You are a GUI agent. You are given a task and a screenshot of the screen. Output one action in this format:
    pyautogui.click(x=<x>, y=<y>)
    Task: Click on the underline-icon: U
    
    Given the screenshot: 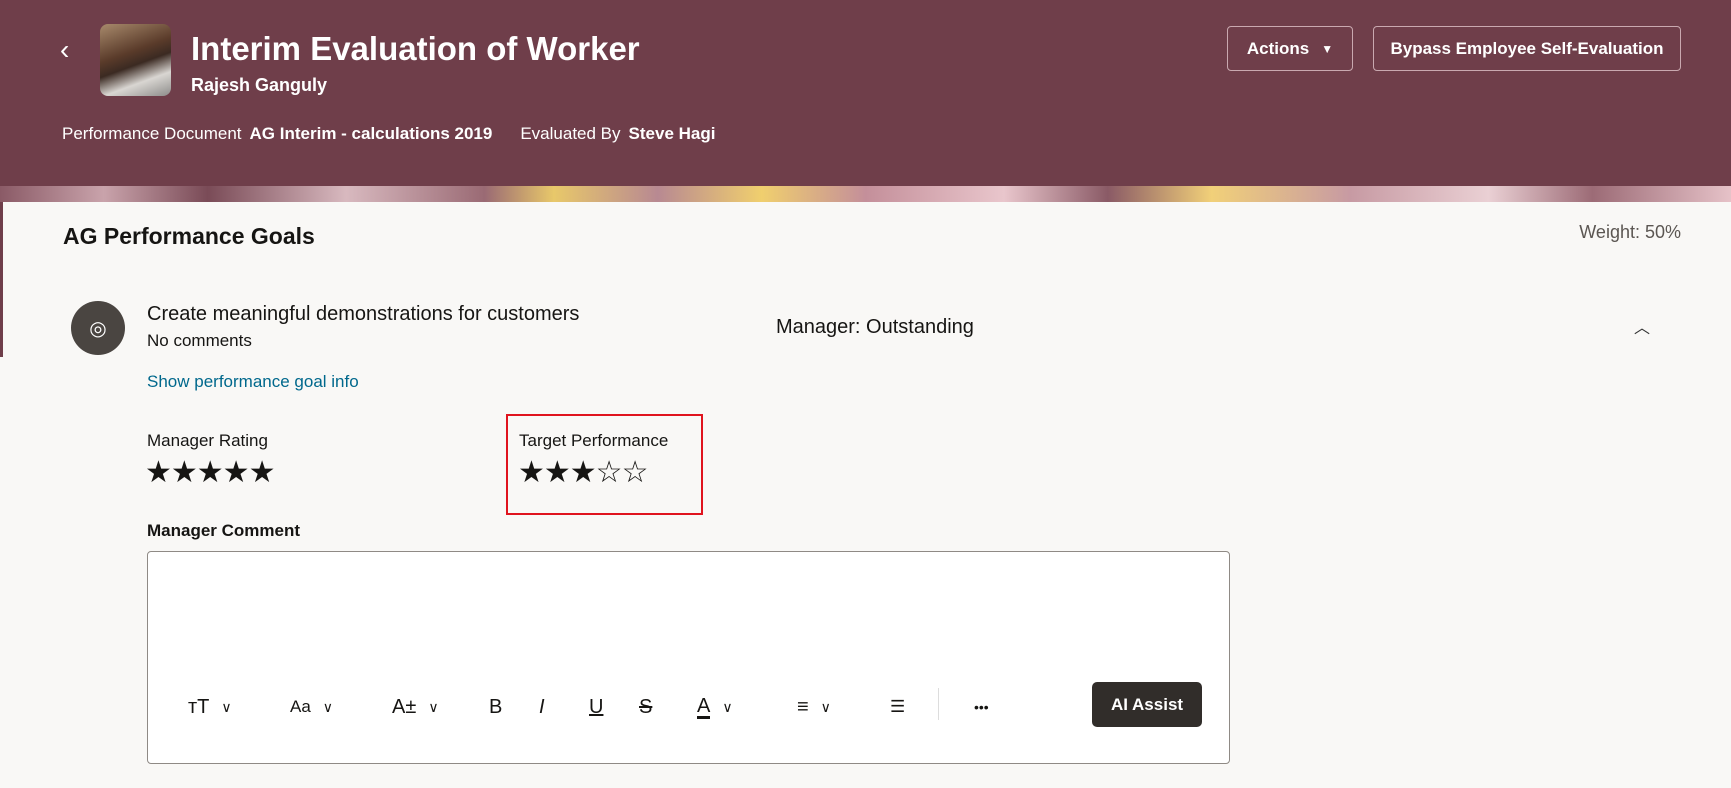 What is the action you would take?
    pyautogui.click(x=596, y=706)
    